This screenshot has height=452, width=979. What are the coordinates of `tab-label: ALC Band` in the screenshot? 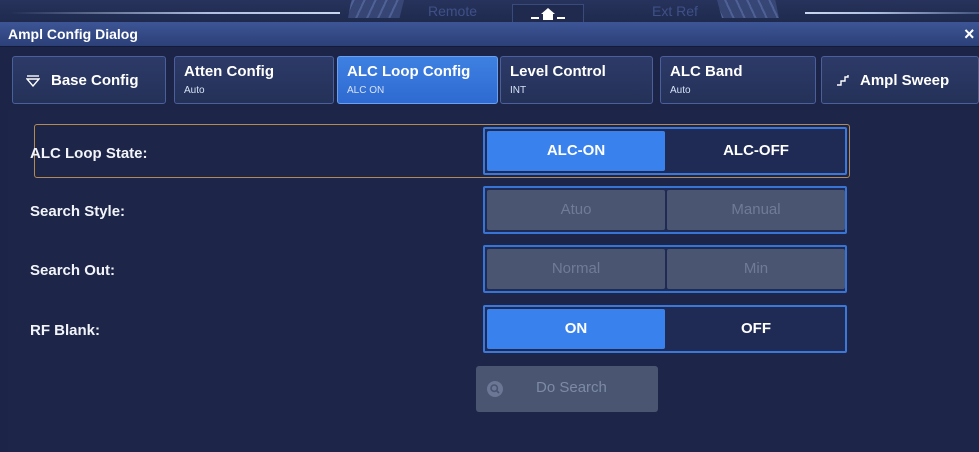 It's located at (706, 71).